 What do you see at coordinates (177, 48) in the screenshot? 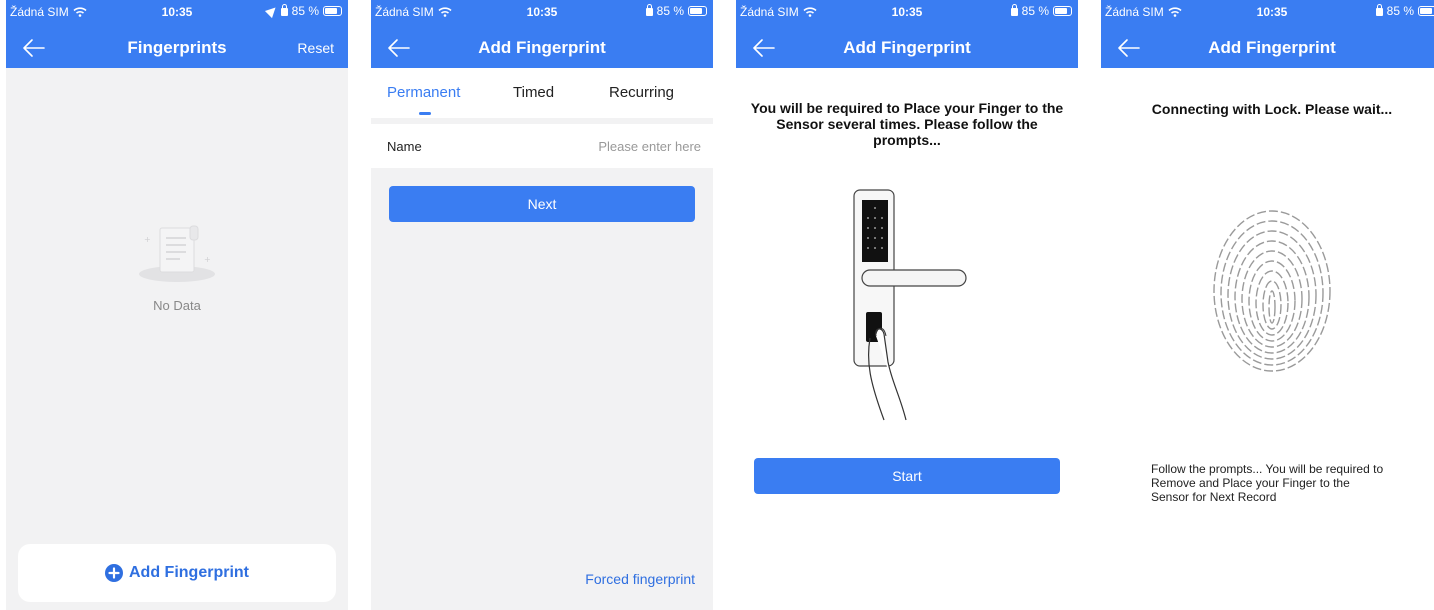
I see `nav-bar: Fingerprints Reset` at bounding box center [177, 48].